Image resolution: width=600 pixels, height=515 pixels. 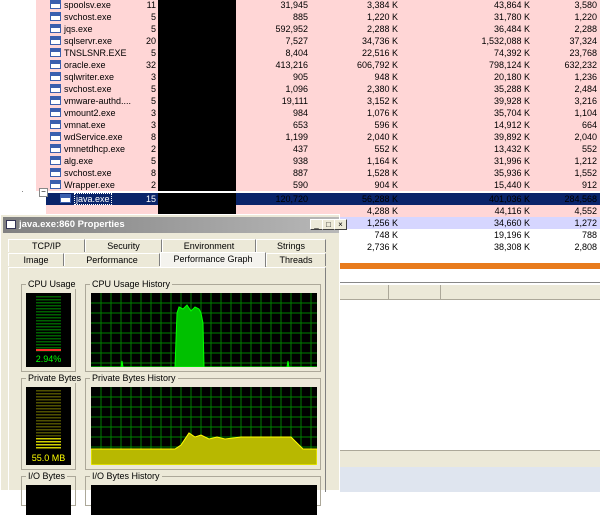 I want to click on process-row: wdService.exe 8 1,199 2,040 K 39,892 K 2,040, so click(x=300, y=137).